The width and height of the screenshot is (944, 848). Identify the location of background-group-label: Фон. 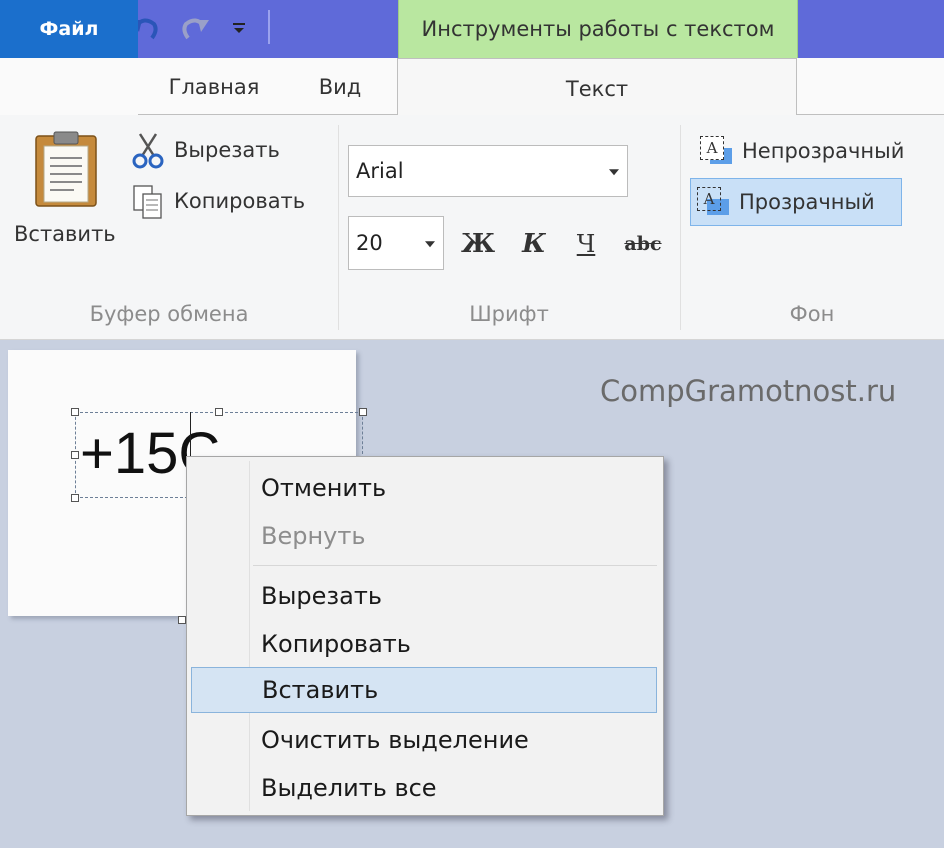
(812, 314).